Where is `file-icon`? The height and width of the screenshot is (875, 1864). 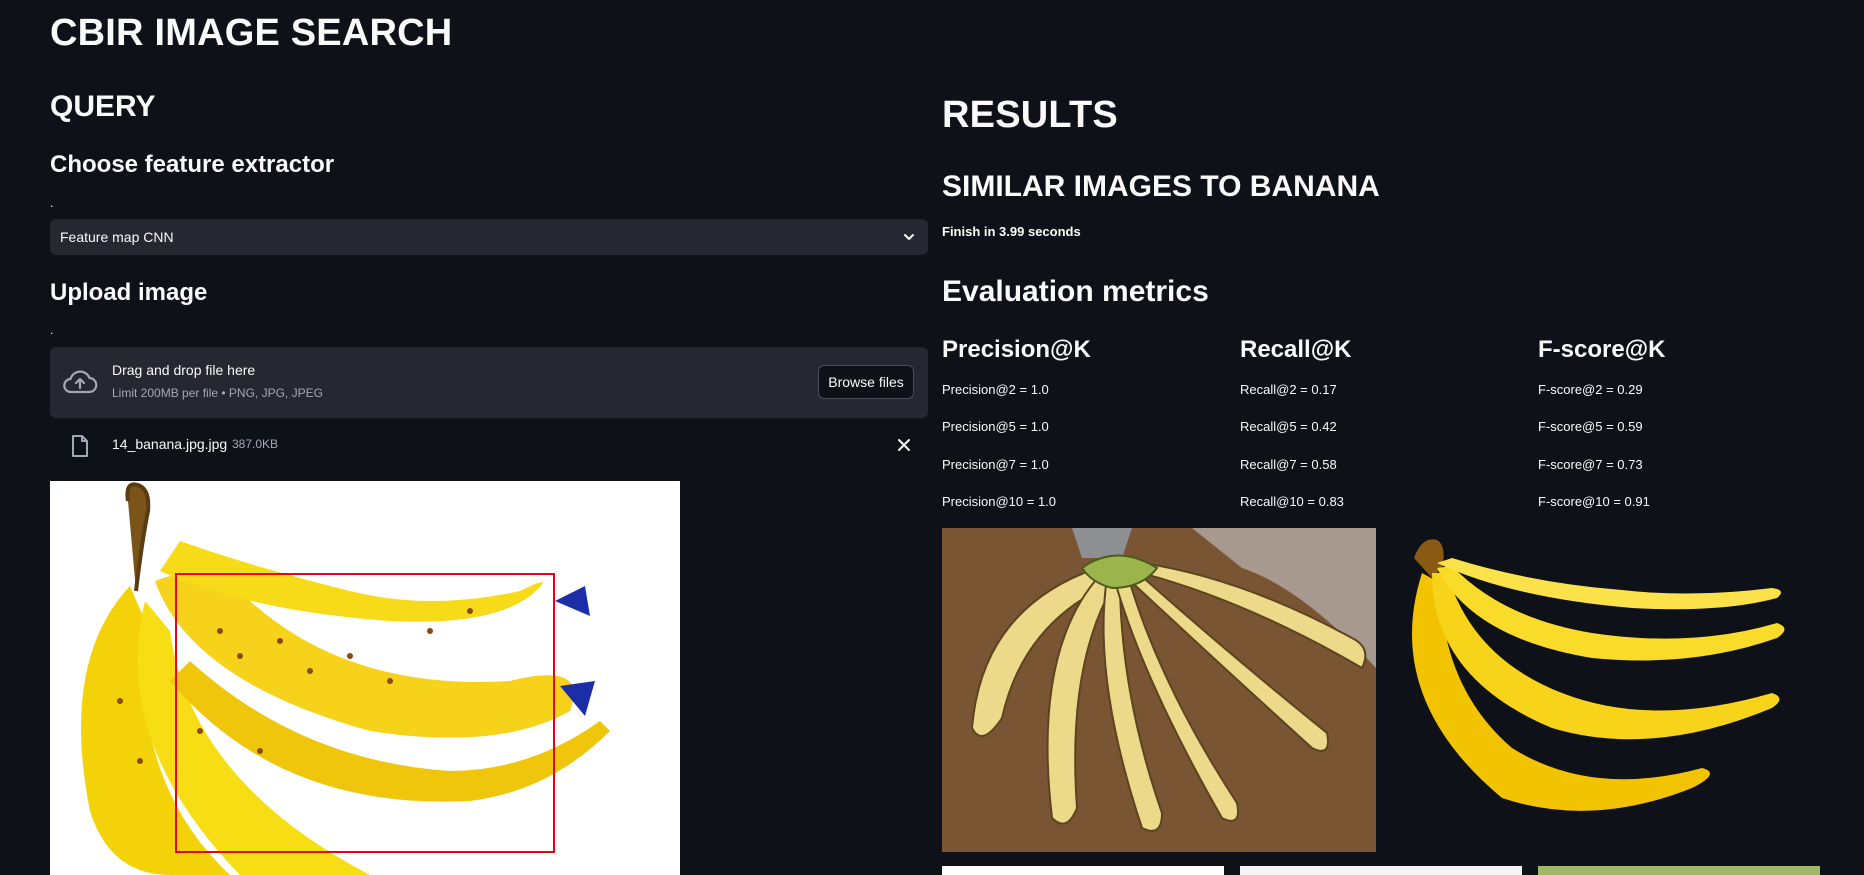 file-icon is located at coordinates (80, 446).